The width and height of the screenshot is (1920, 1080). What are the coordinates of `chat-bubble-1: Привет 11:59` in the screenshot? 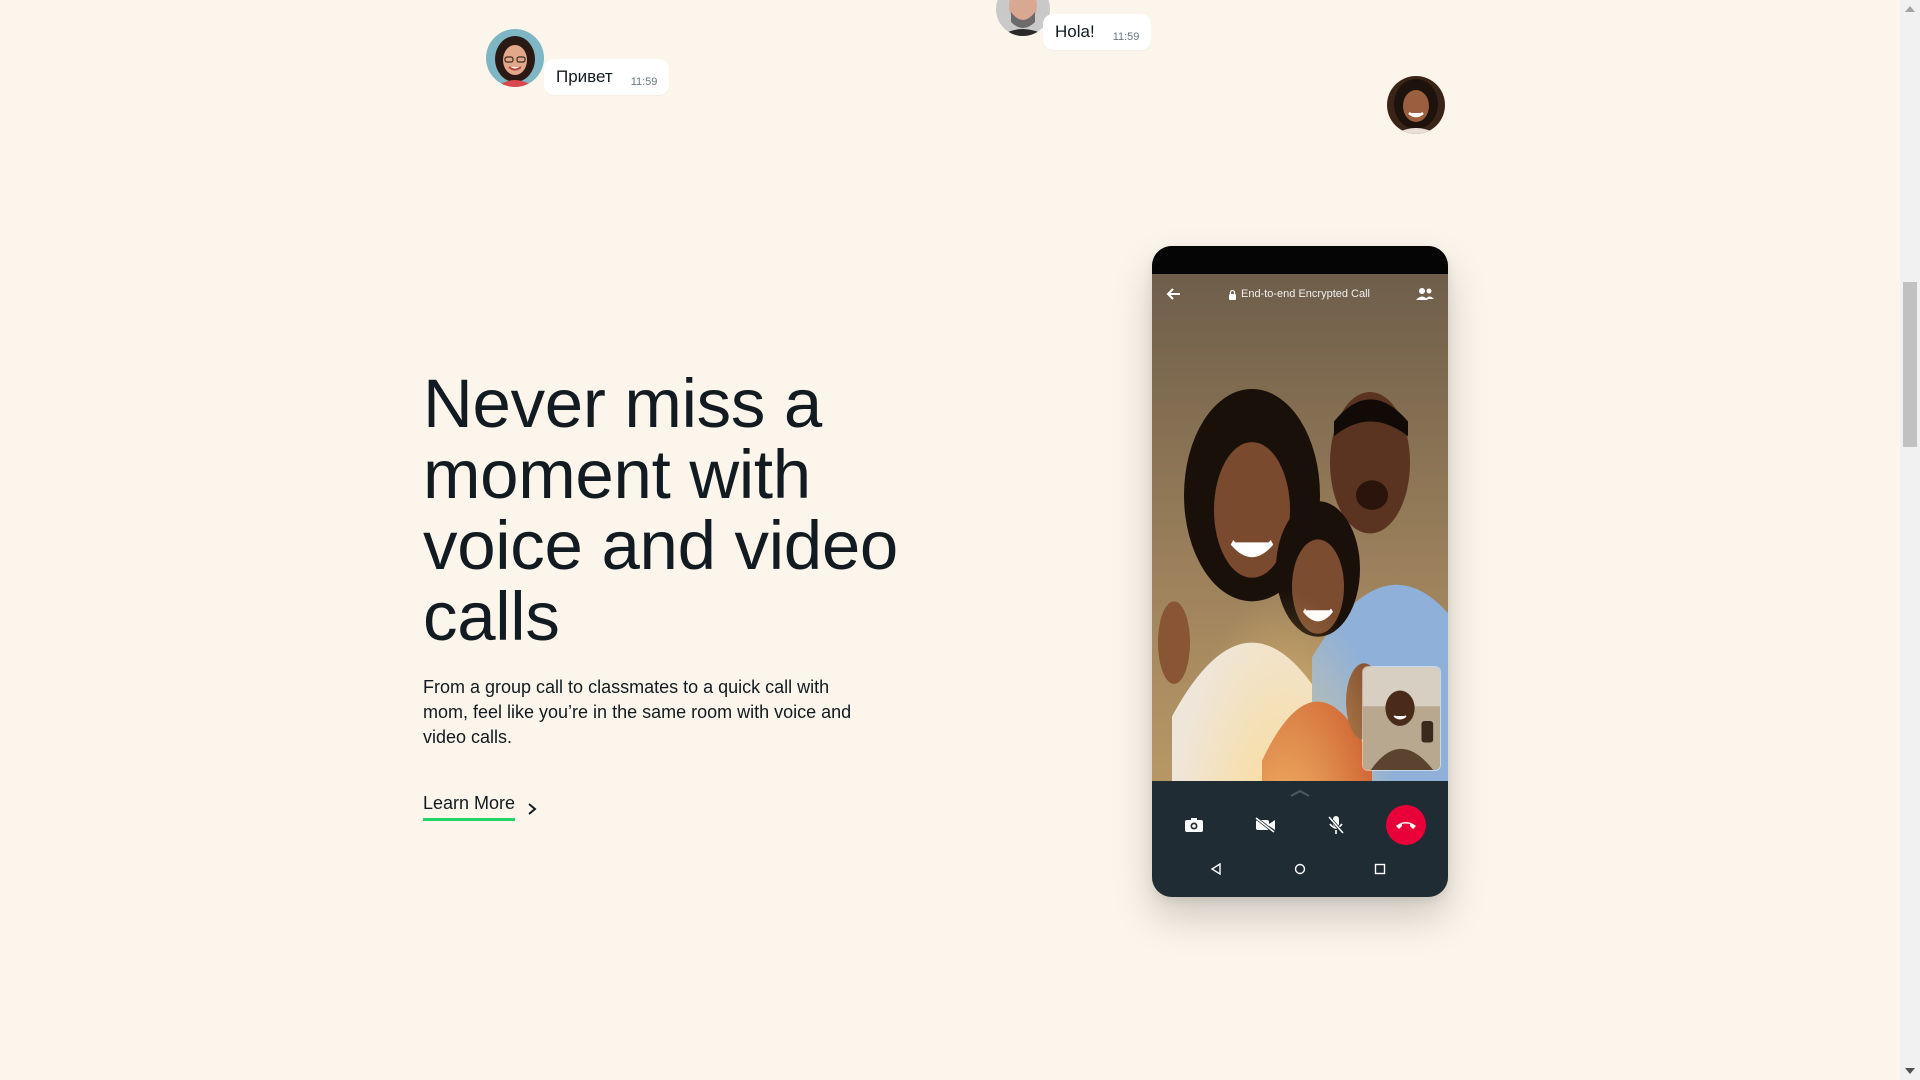 It's located at (607, 77).